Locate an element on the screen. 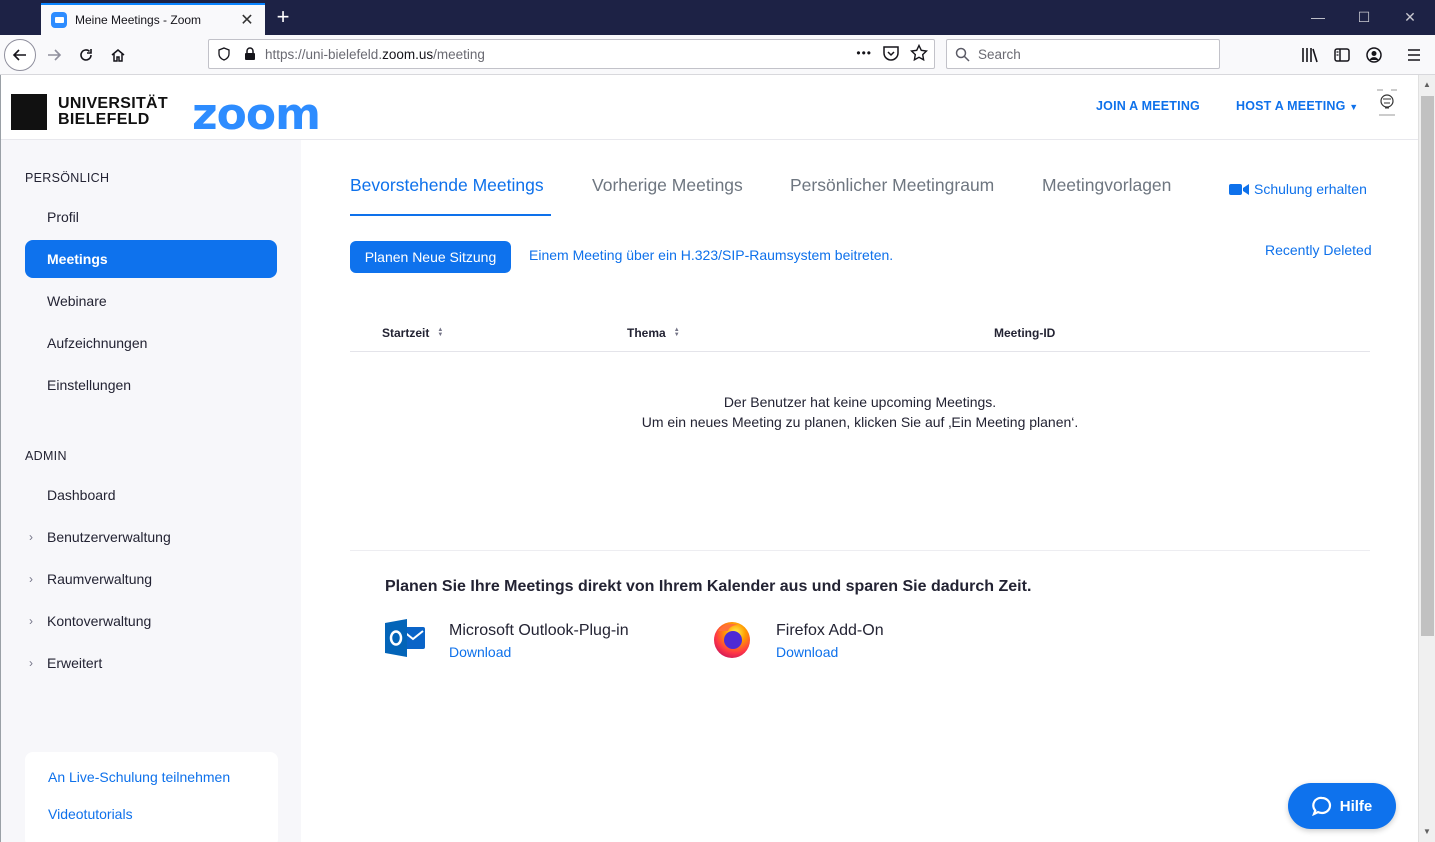  sidebar-item-user-management: › Benutzerverwaltung is located at coordinates (151, 537).